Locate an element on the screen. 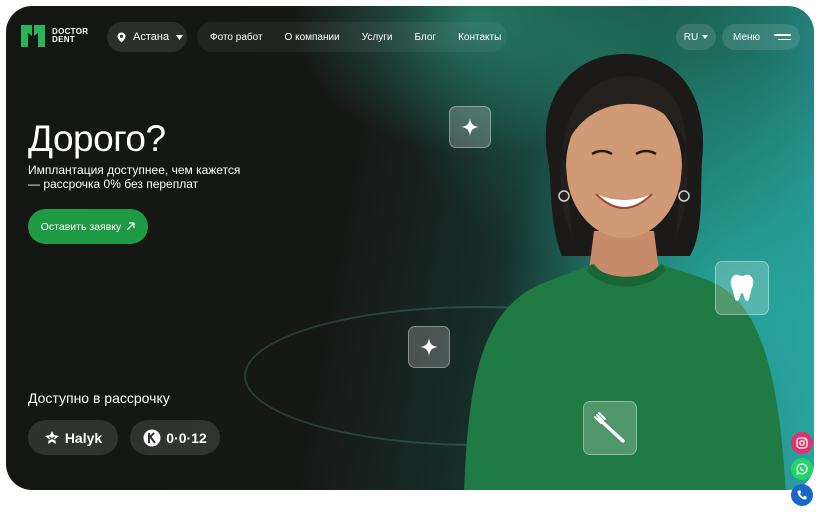 The image size is (820, 512). bank-halyk-label: Halyk is located at coordinates (83, 437).